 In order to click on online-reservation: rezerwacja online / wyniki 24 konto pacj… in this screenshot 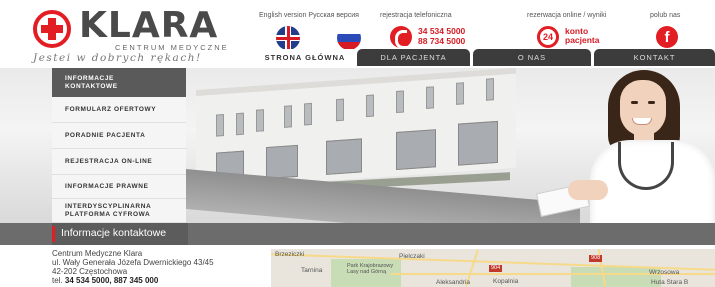, I will do `click(580, 30)`.